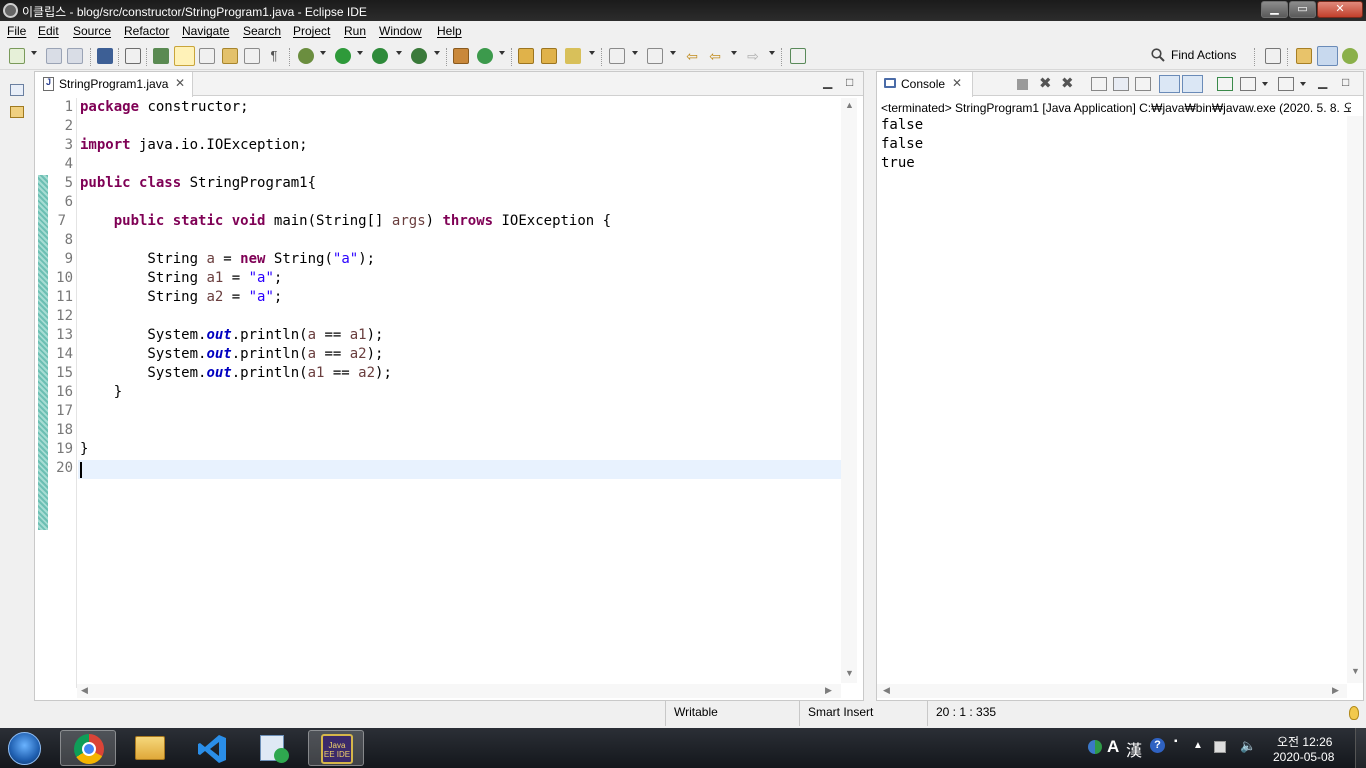 The width and height of the screenshot is (1366, 768). What do you see at coordinates (207, 56) in the screenshot?
I see `toggle-block-selection-icon` at bounding box center [207, 56].